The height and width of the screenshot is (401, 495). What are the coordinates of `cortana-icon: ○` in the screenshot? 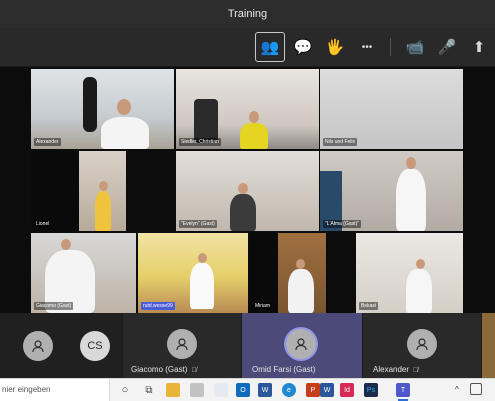 It's located at (125, 390).